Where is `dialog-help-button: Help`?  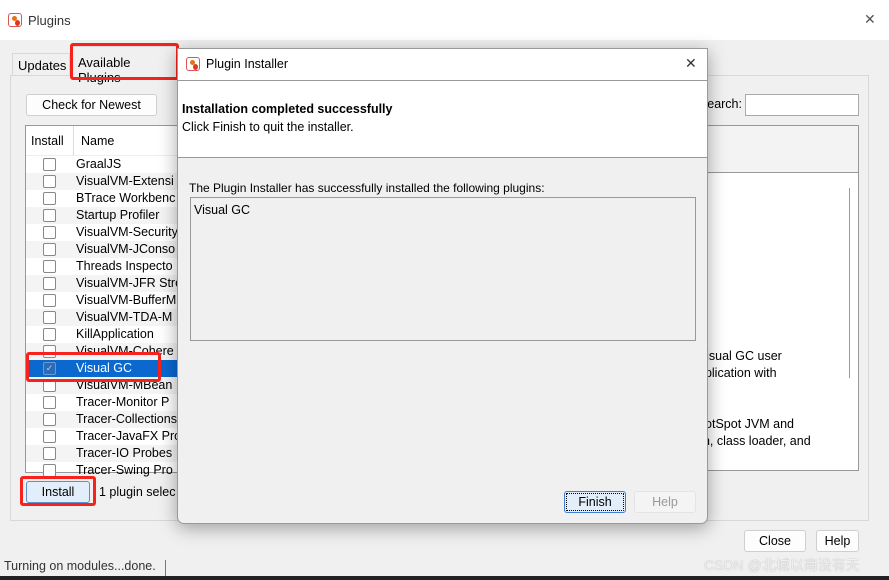 dialog-help-button: Help is located at coordinates (665, 502).